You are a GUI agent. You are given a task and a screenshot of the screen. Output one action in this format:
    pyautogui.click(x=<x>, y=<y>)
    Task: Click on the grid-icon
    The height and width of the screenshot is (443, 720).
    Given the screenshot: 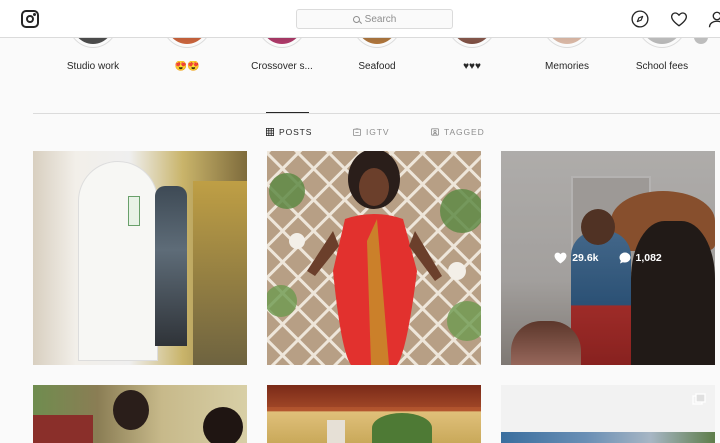 What is the action you would take?
    pyautogui.click(x=270, y=132)
    